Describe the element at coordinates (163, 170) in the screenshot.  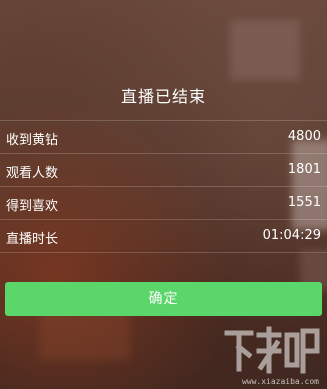
I see `stat-row-viewers: 观看人数 1801` at that location.